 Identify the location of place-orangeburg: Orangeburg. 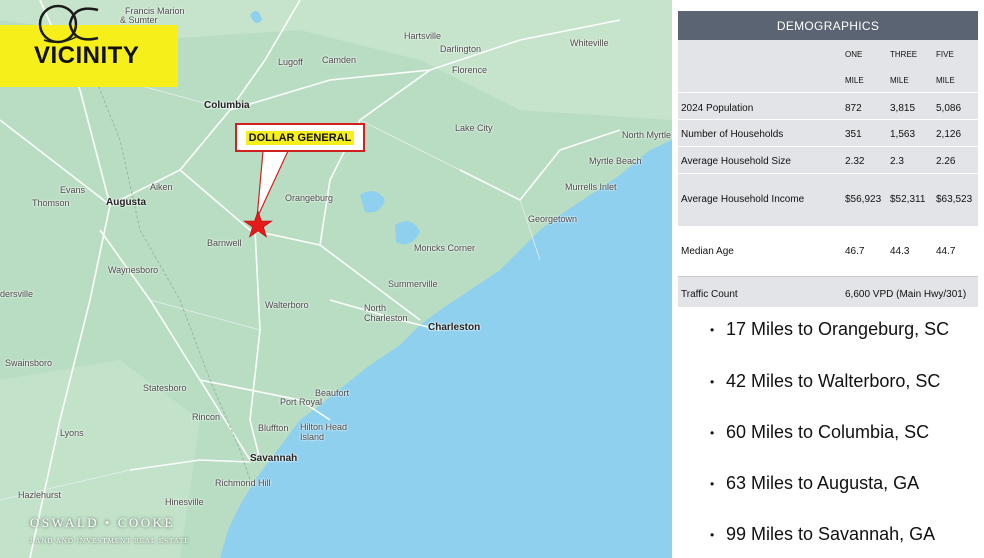
(309, 198).